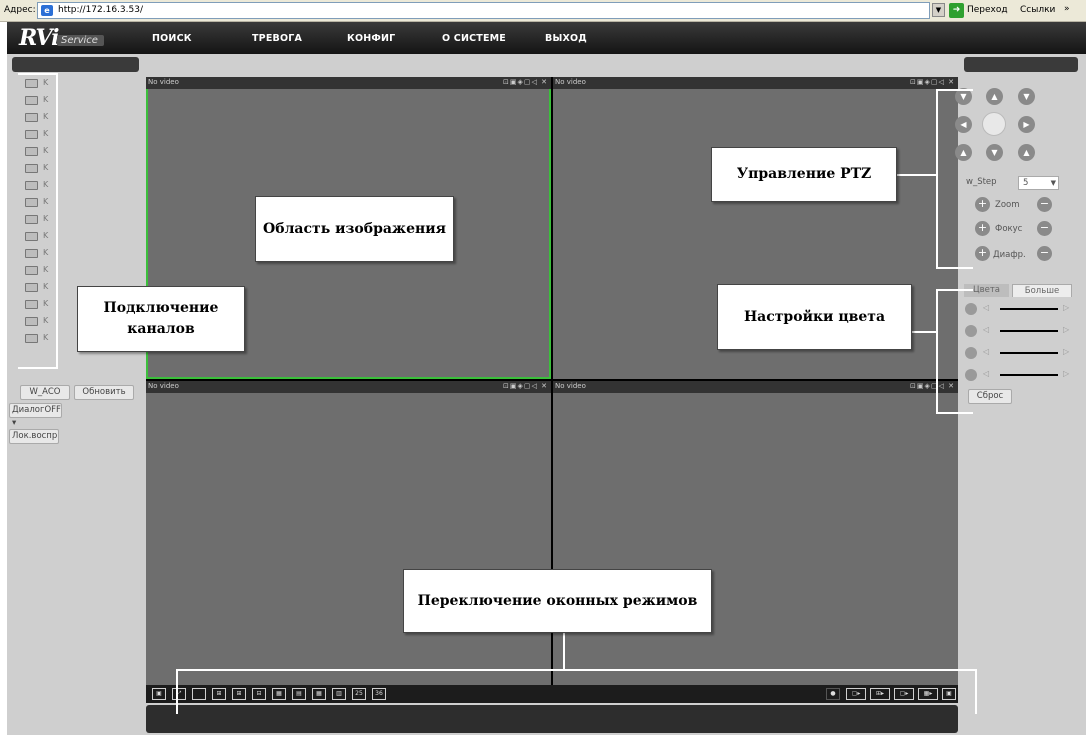 The width and height of the screenshot is (1086, 735). I want to click on ptz-bracket-top, so click(955, 90).